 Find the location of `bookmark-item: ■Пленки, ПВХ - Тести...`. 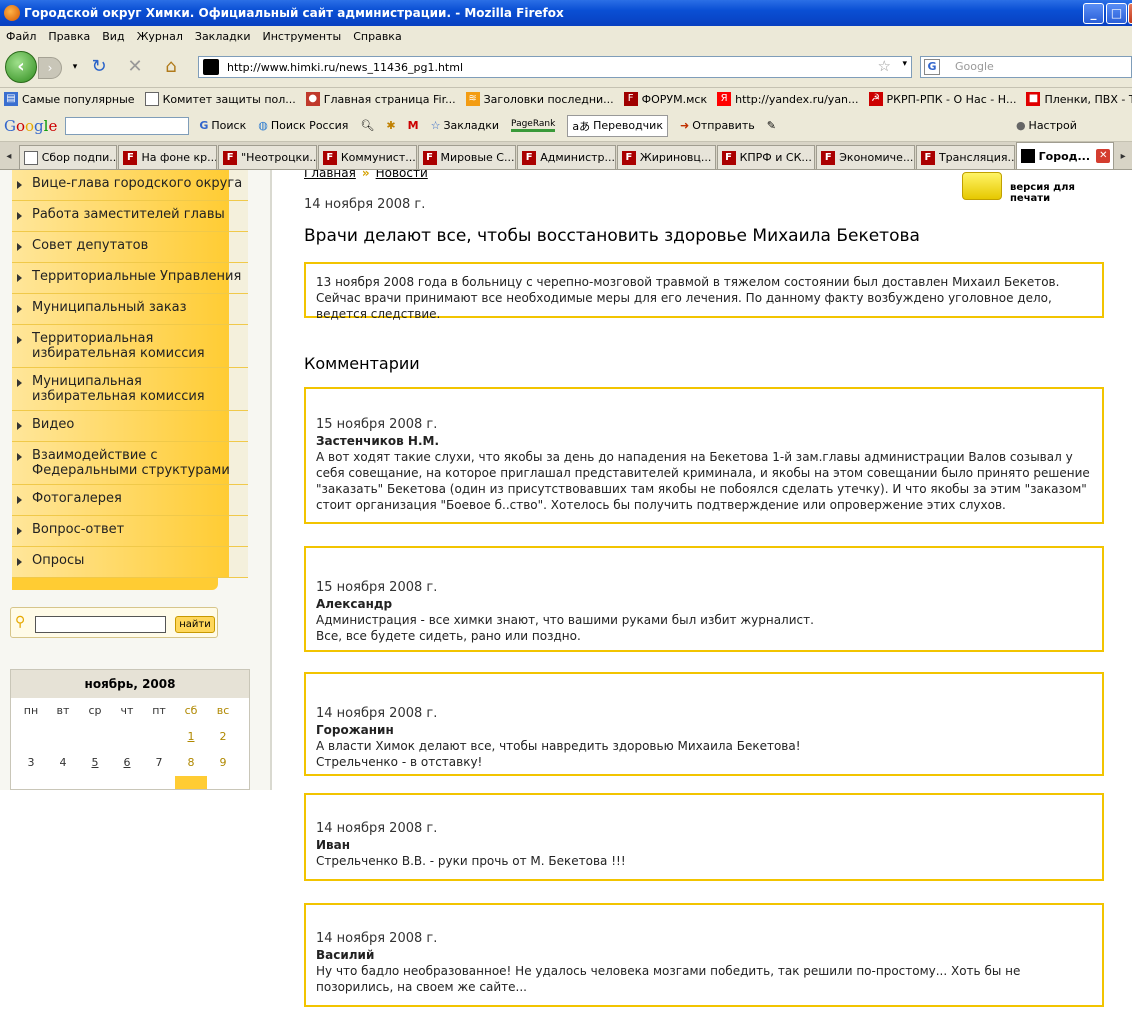

bookmark-item: ■Пленки, ПВХ - Тести... is located at coordinates (1079, 99).